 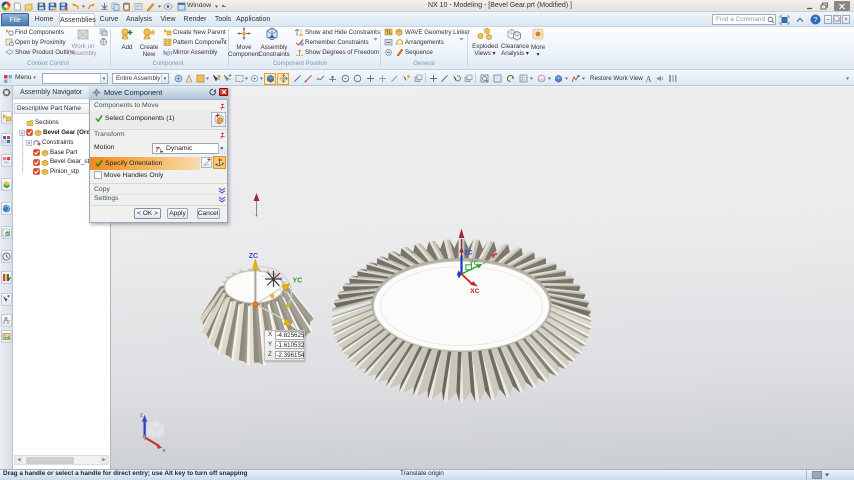 What do you see at coordinates (649, 79) in the screenshot?
I see `svg-text: A` at bounding box center [649, 79].